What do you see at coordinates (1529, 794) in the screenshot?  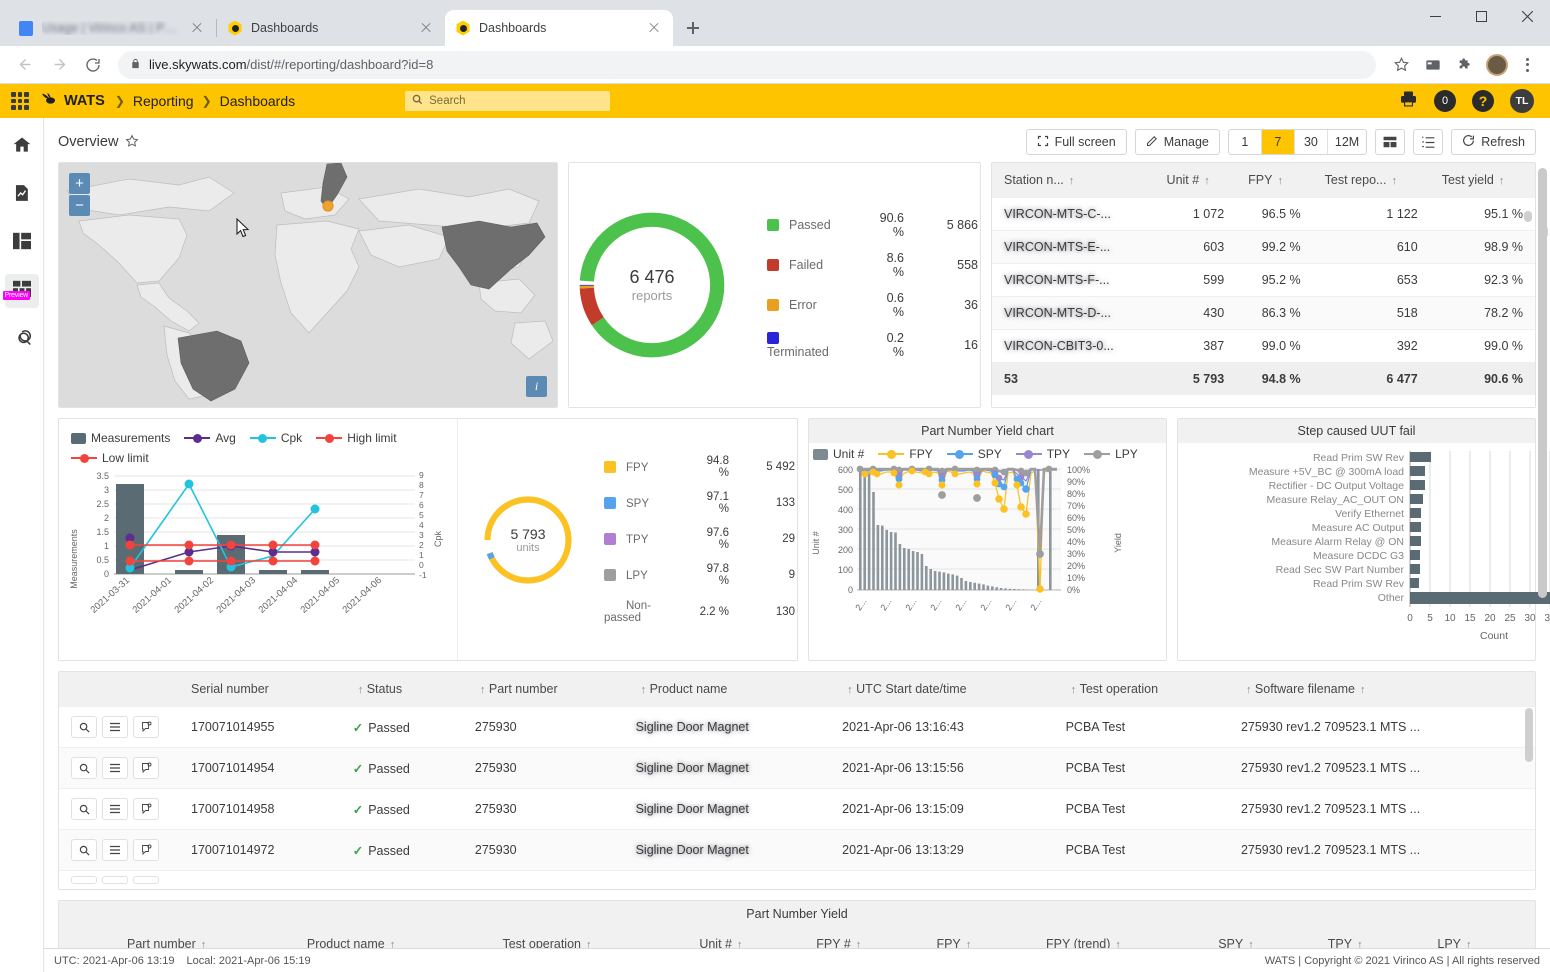 I see `reports-table-scrollbar` at bounding box center [1529, 794].